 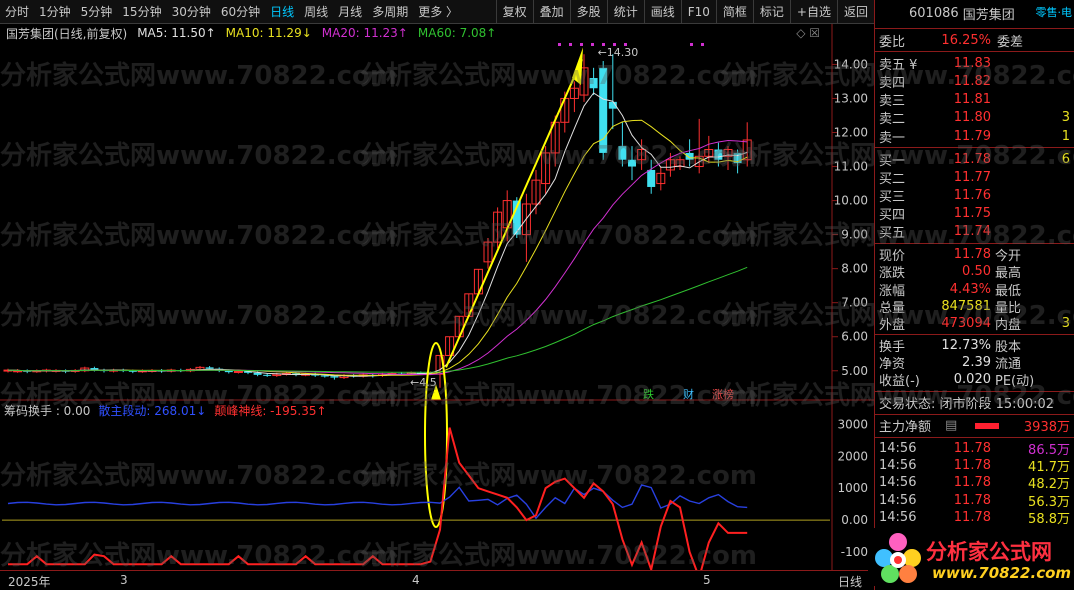 What do you see at coordinates (850, 582) in the screenshot?
I see `period-label: 日线` at bounding box center [850, 582].